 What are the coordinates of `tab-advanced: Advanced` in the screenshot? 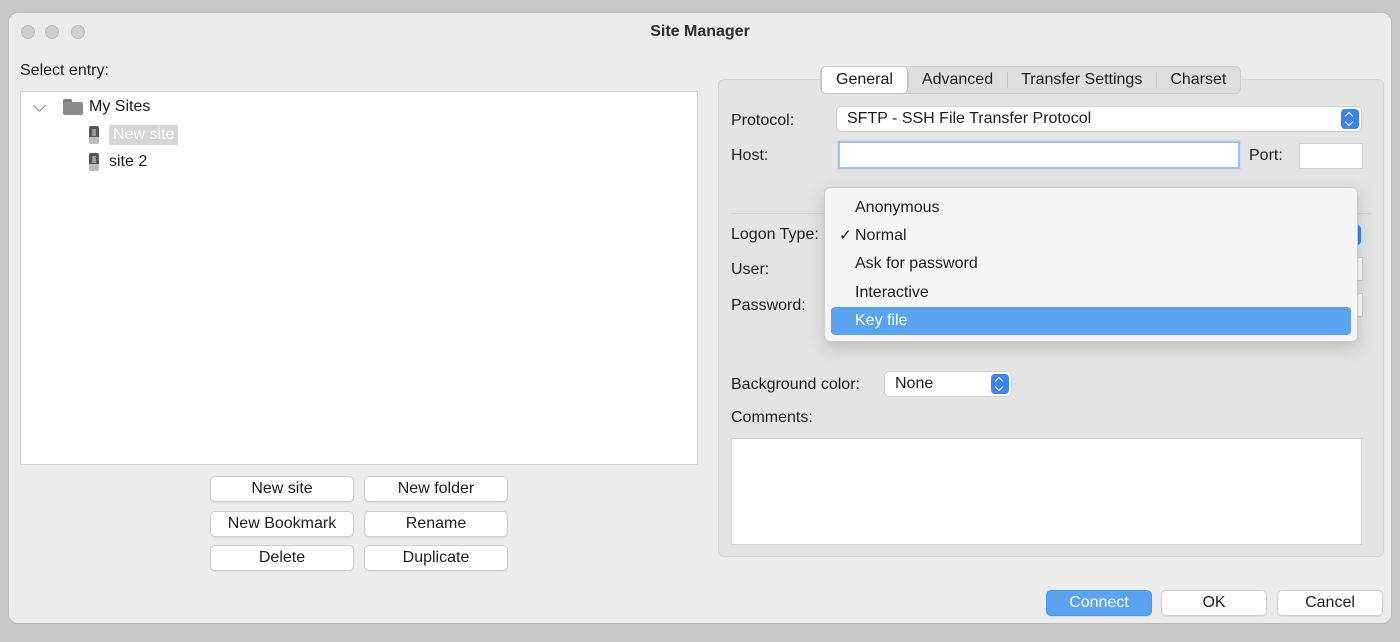 It's located at (957, 80).